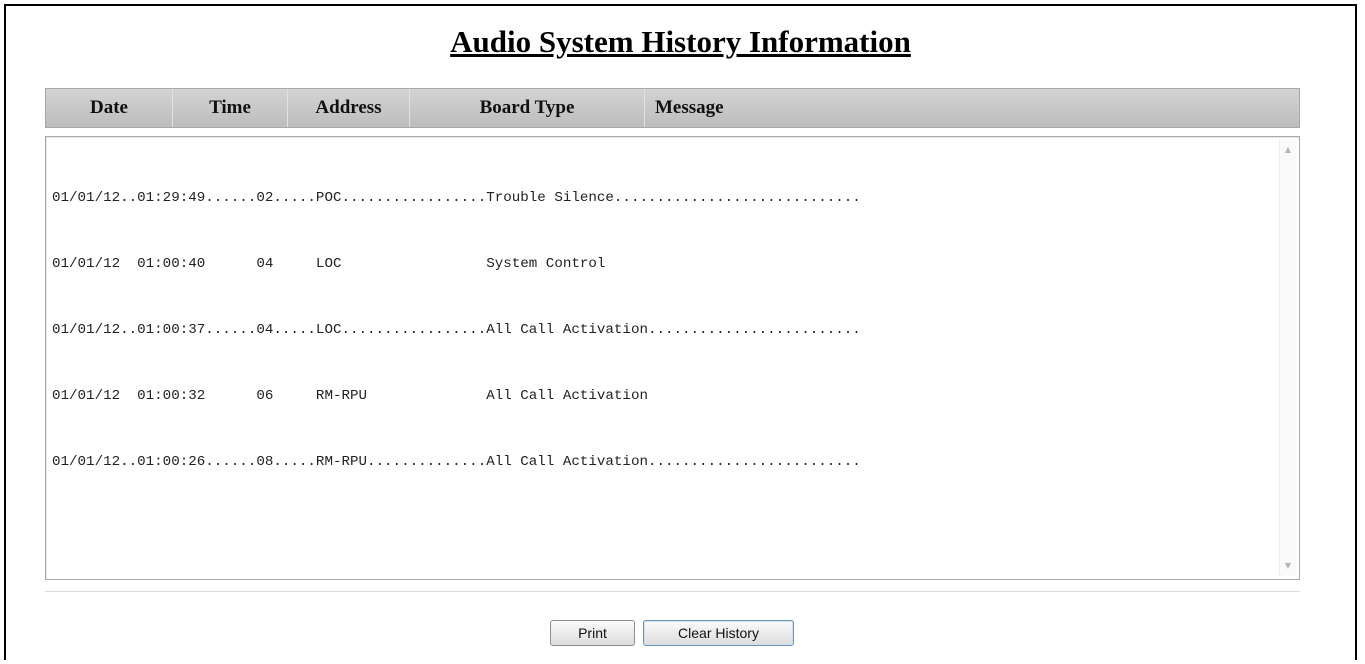 The image size is (1365, 664). Describe the element at coordinates (230, 108) in the screenshot. I see `column-header-time: Time` at that location.